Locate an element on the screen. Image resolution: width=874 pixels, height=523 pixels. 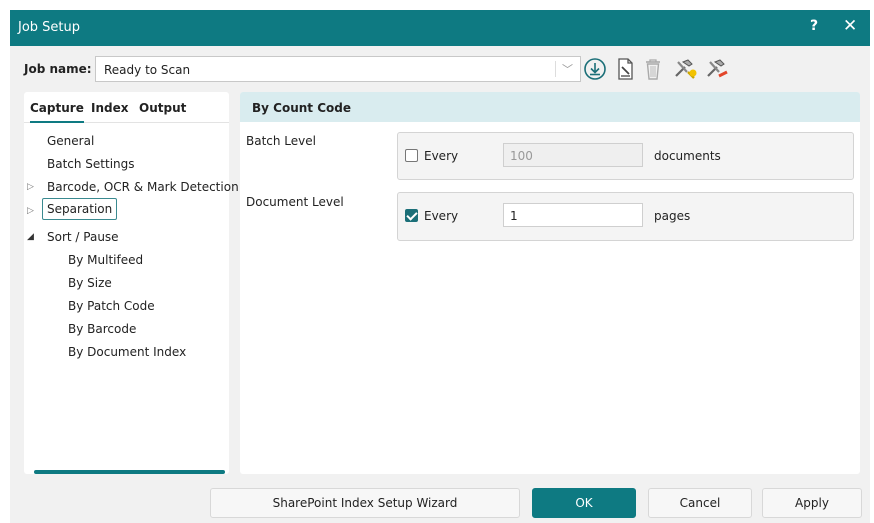
tree-item-batch-settings: Batch Settings is located at coordinates (91, 164).